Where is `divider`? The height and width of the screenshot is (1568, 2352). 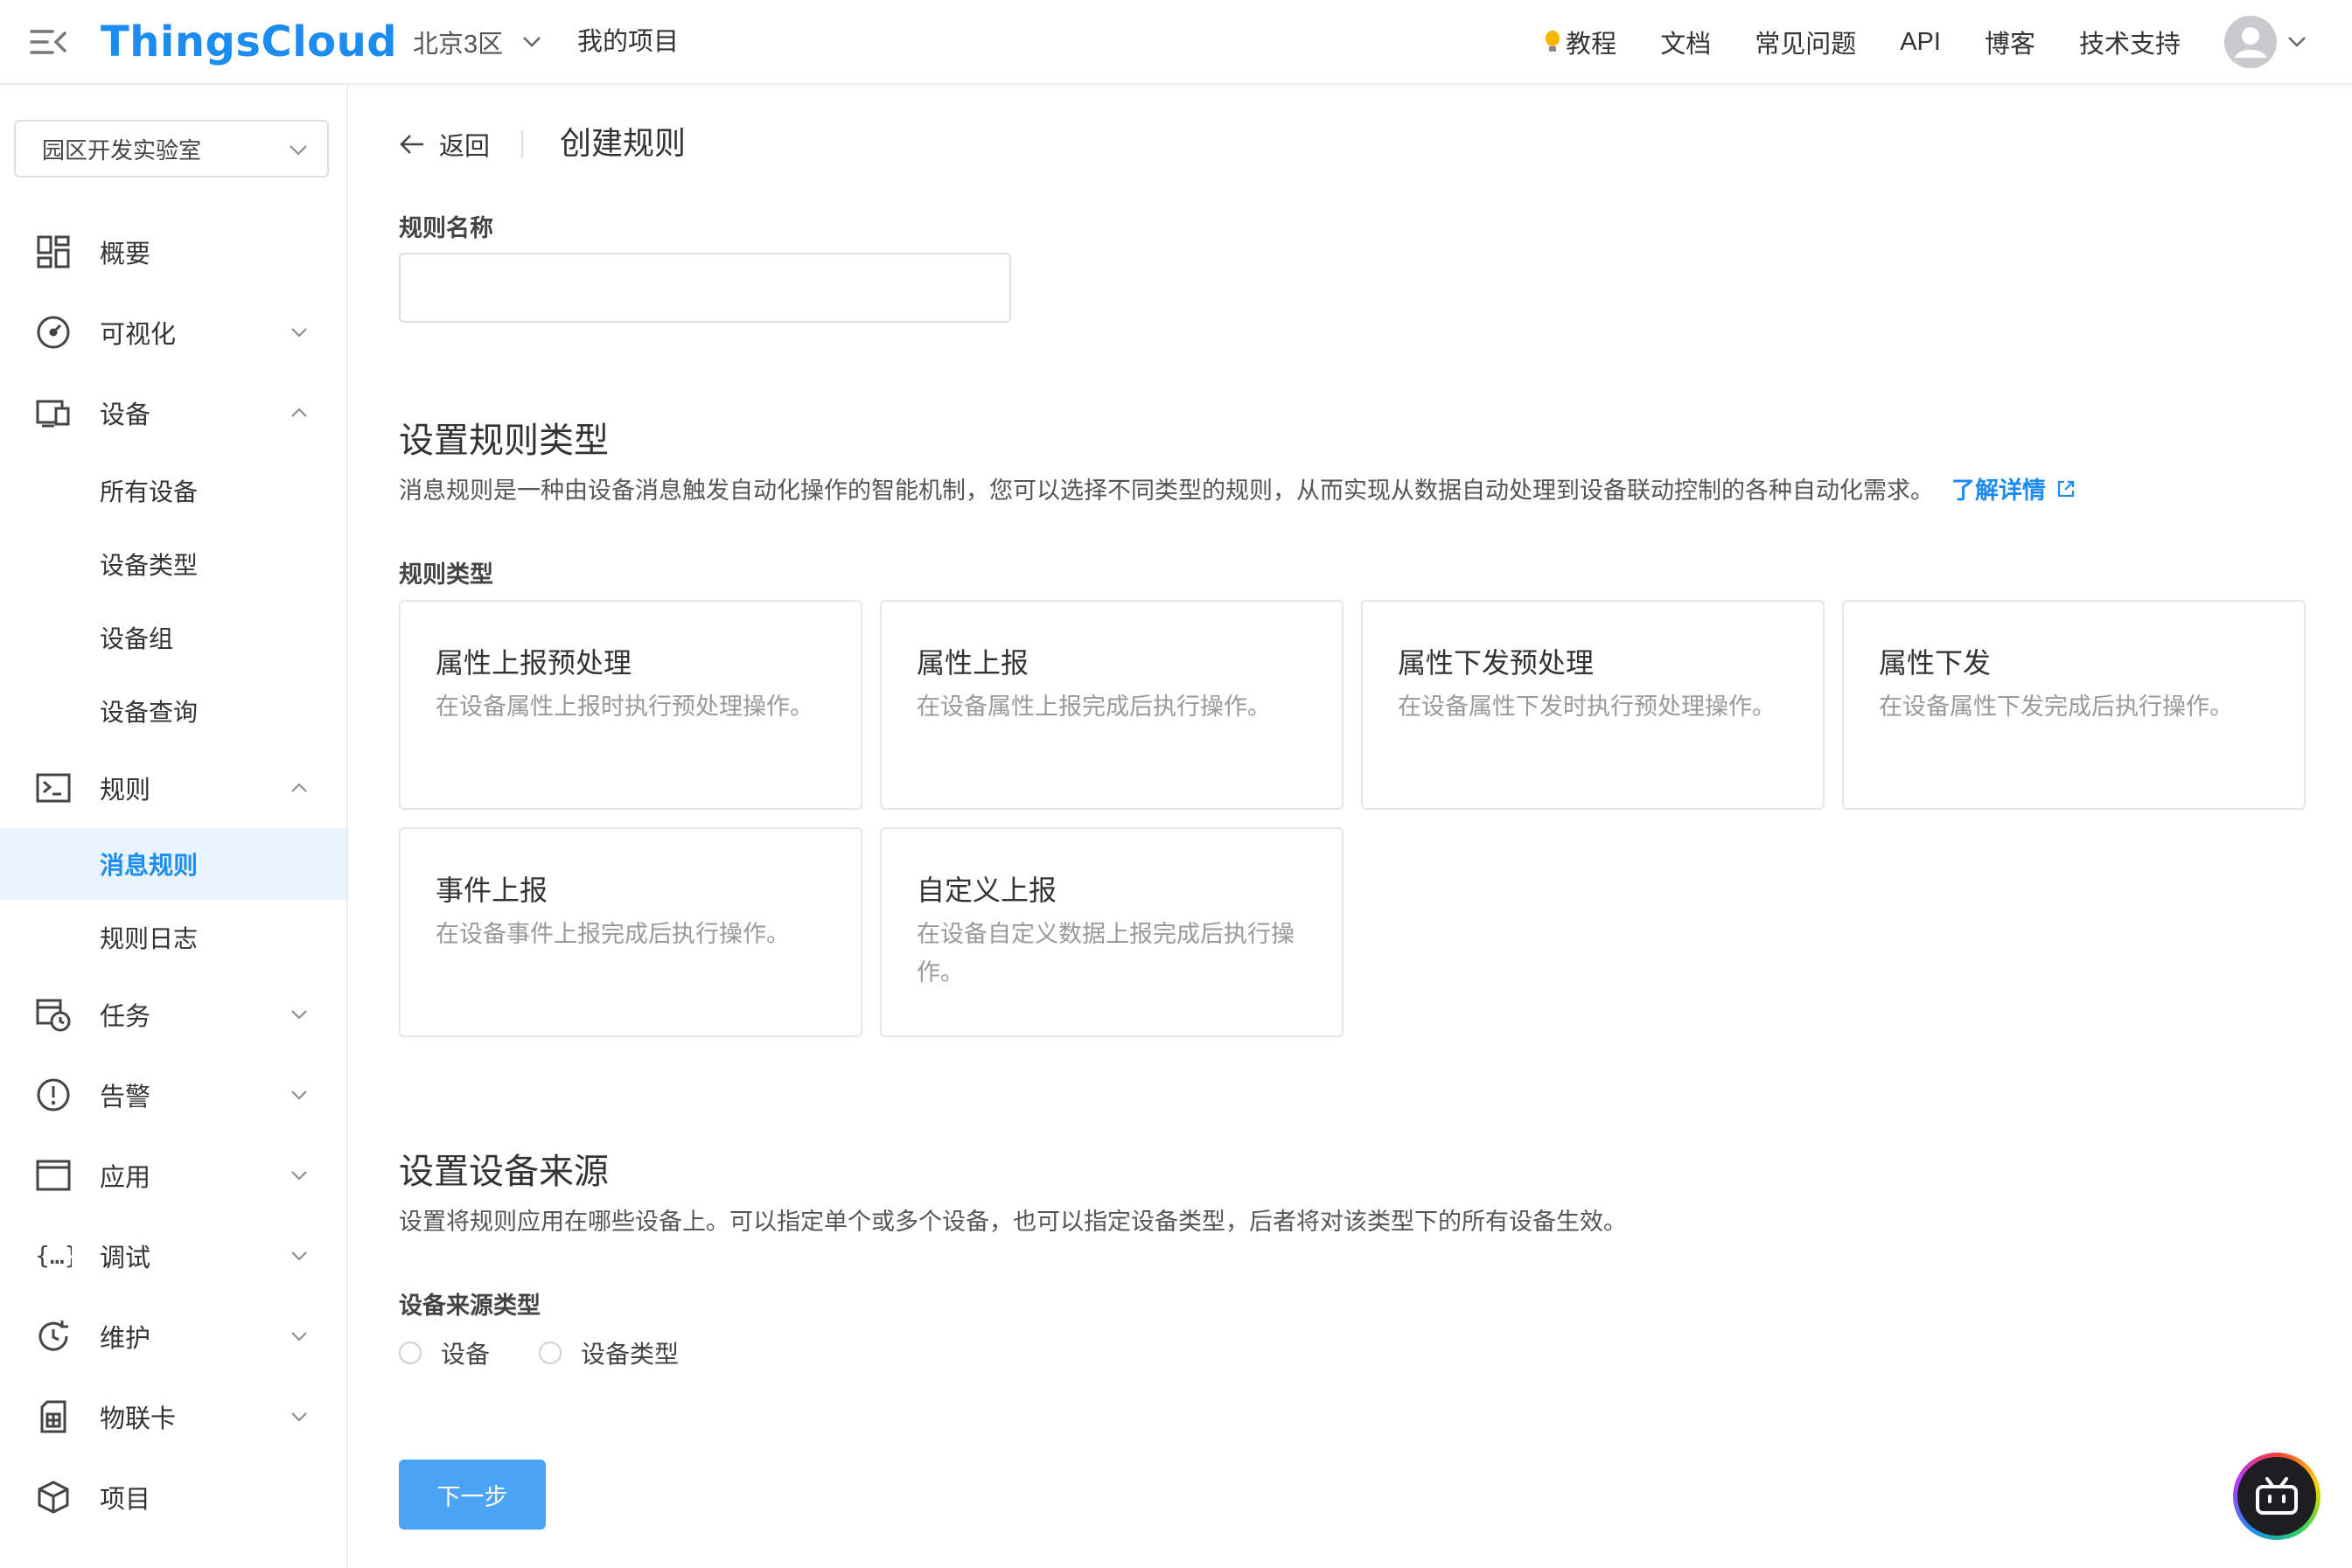
divider is located at coordinates (522, 144).